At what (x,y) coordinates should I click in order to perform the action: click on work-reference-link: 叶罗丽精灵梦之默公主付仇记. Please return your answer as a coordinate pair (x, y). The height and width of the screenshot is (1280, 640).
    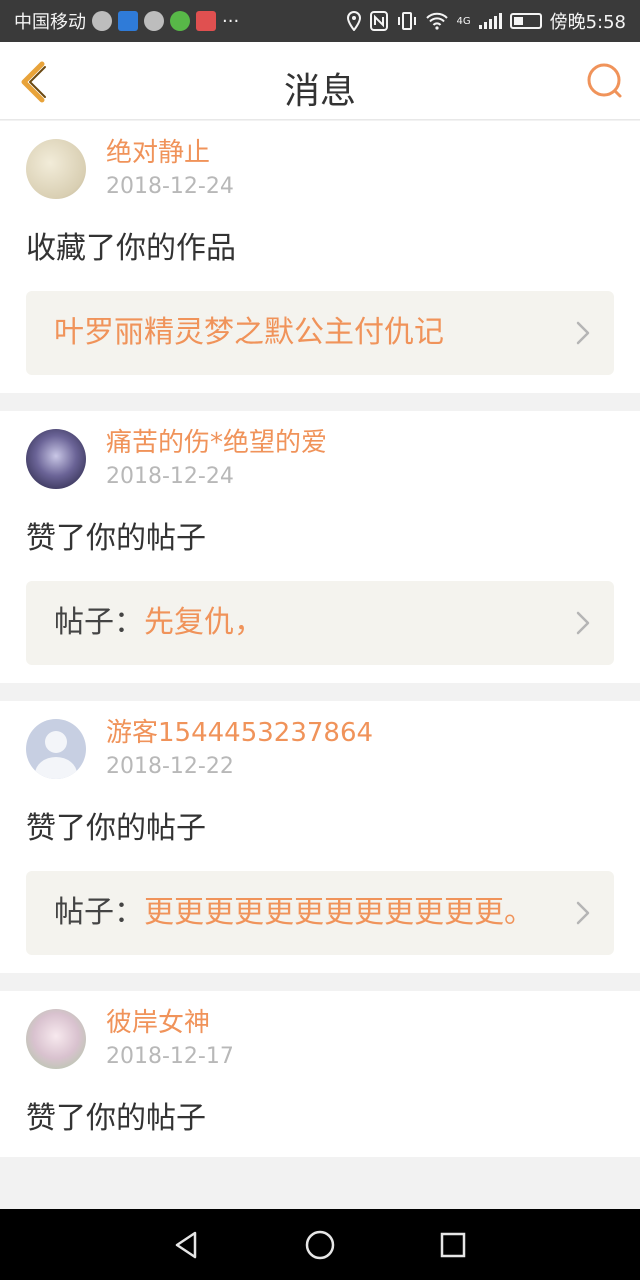
    Looking at the image, I should click on (320, 333).